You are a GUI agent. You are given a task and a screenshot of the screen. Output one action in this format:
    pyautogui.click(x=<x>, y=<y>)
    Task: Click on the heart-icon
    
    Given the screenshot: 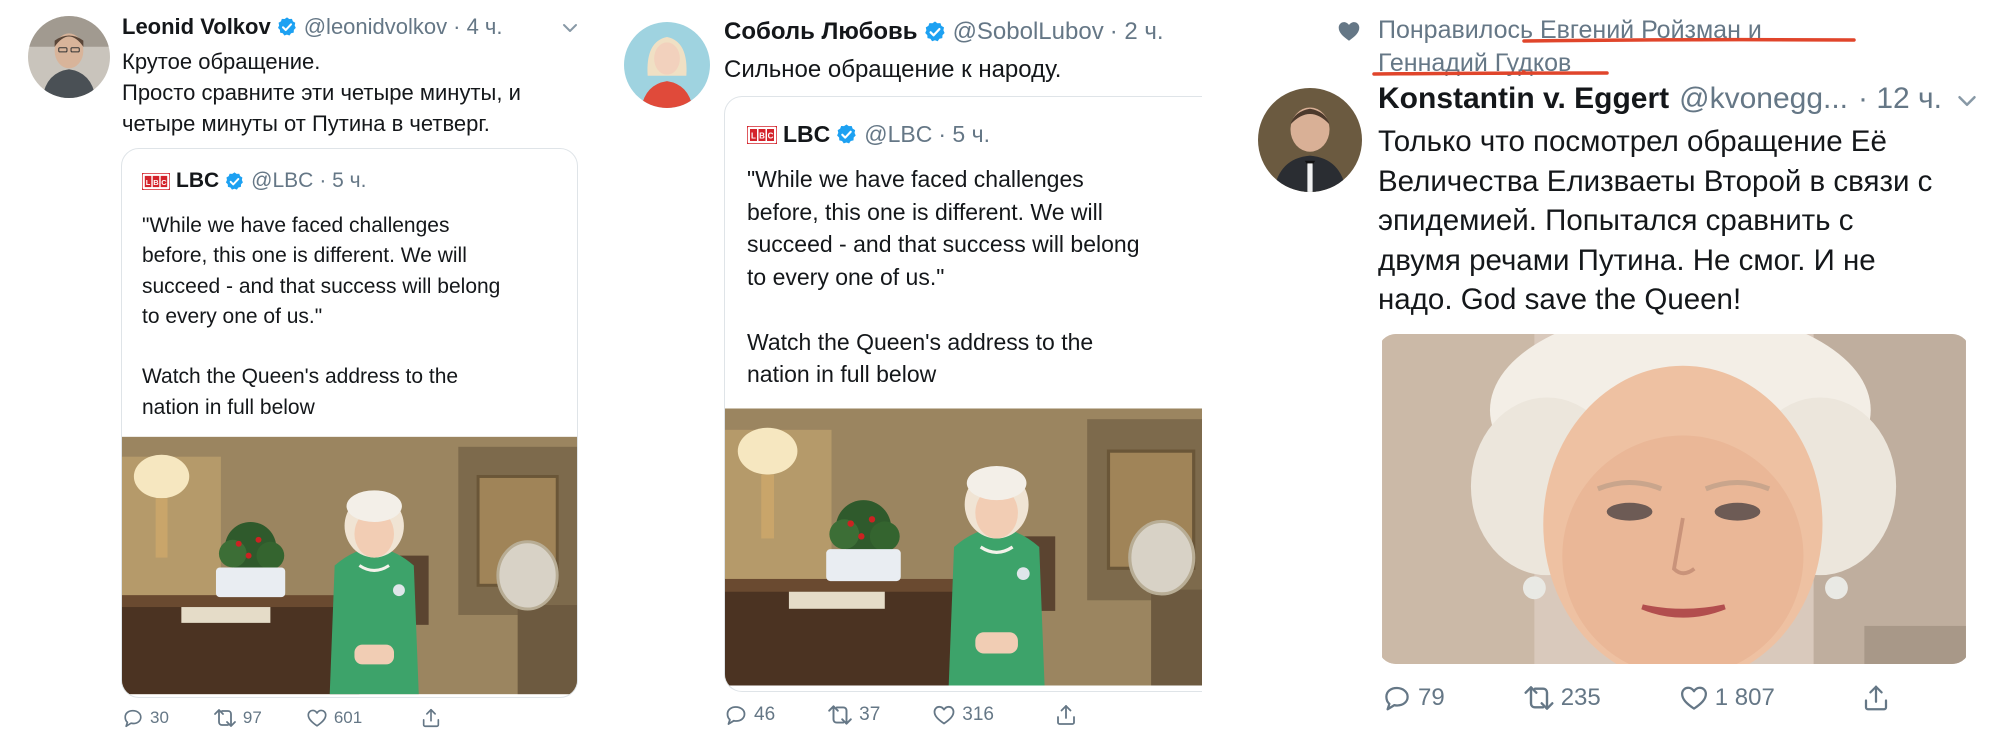 What is the action you would take?
    pyautogui.click(x=1349, y=31)
    